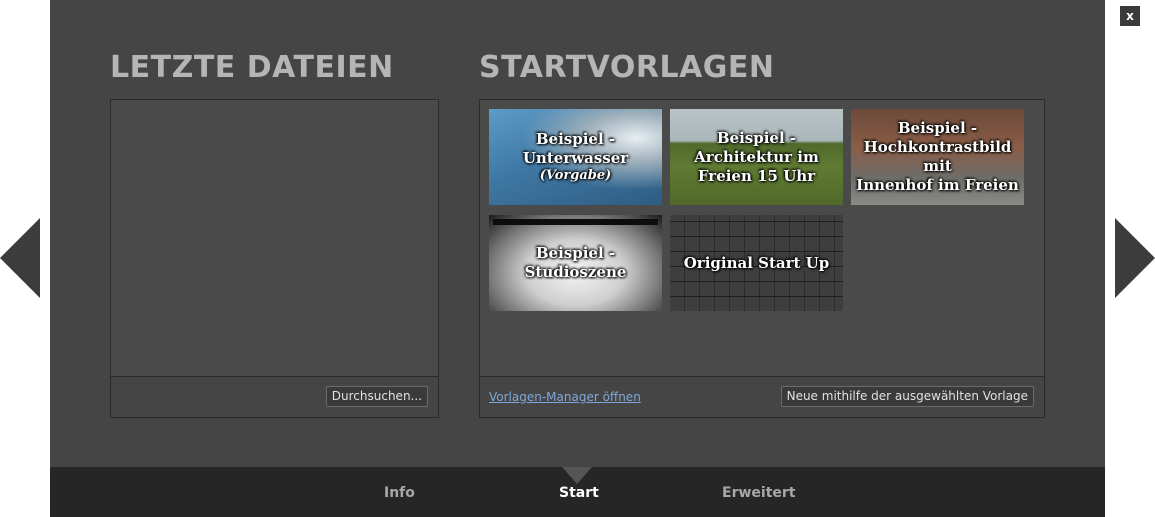  I want to click on bottom-tab-bar: Info Start Erweitert, so click(577, 492).